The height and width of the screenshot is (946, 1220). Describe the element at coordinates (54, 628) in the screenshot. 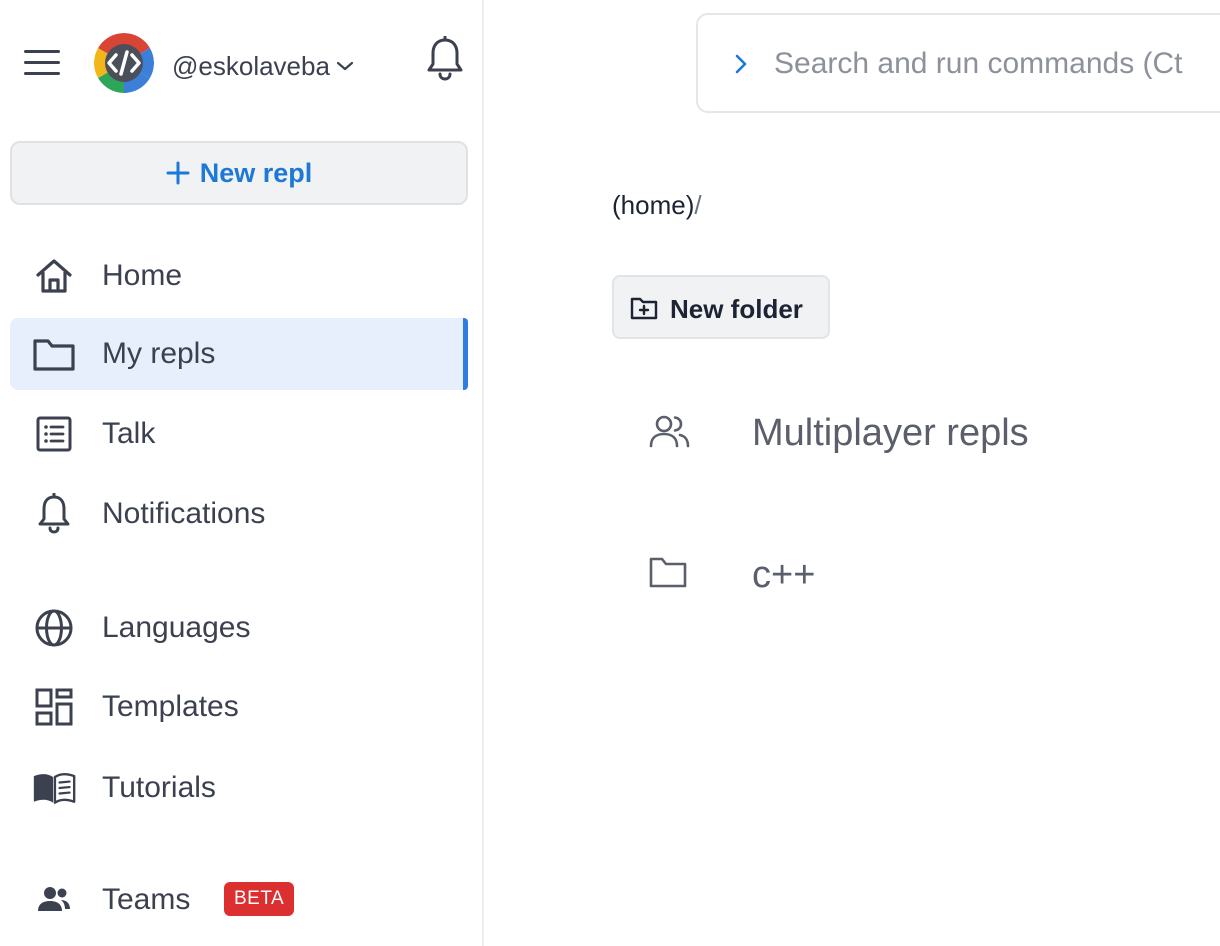

I see `globe-icon` at that location.